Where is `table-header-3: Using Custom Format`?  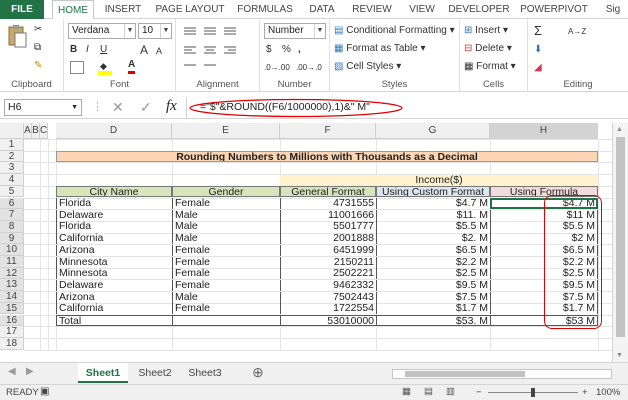 table-header-3: Using Custom Format is located at coordinates (433, 192).